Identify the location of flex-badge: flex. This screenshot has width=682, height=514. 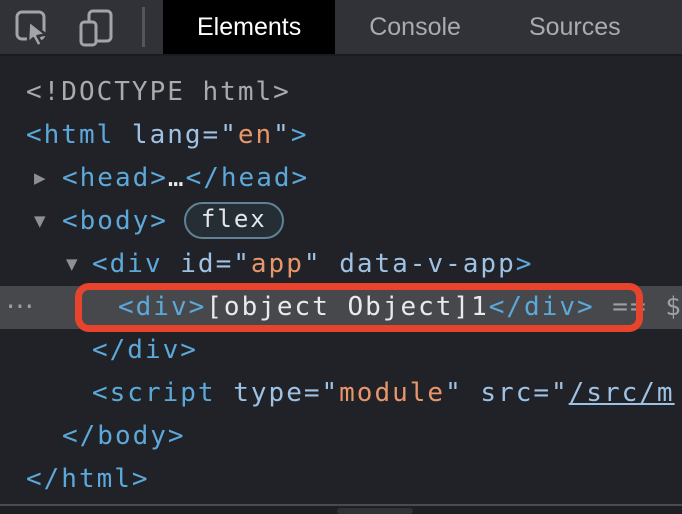
(233, 220).